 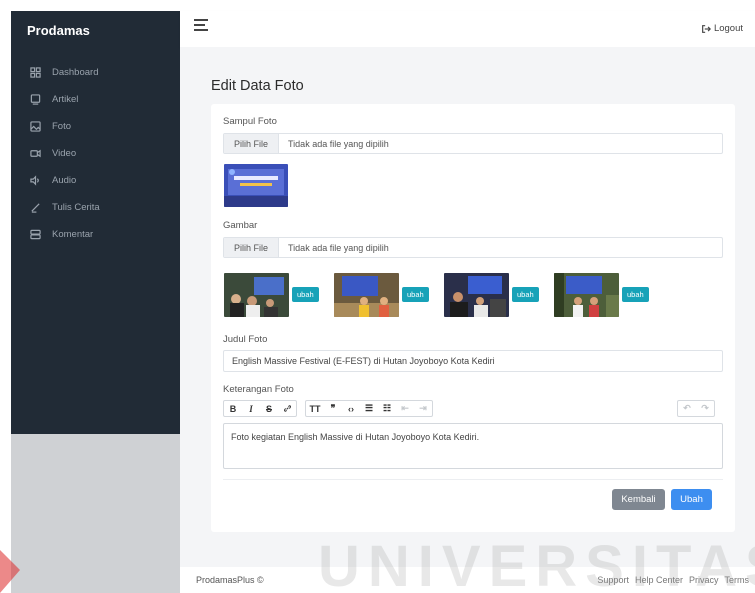 What do you see at coordinates (258, 389) in the screenshot?
I see `description-label: Keterangan Foto` at bounding box center [258, 389].